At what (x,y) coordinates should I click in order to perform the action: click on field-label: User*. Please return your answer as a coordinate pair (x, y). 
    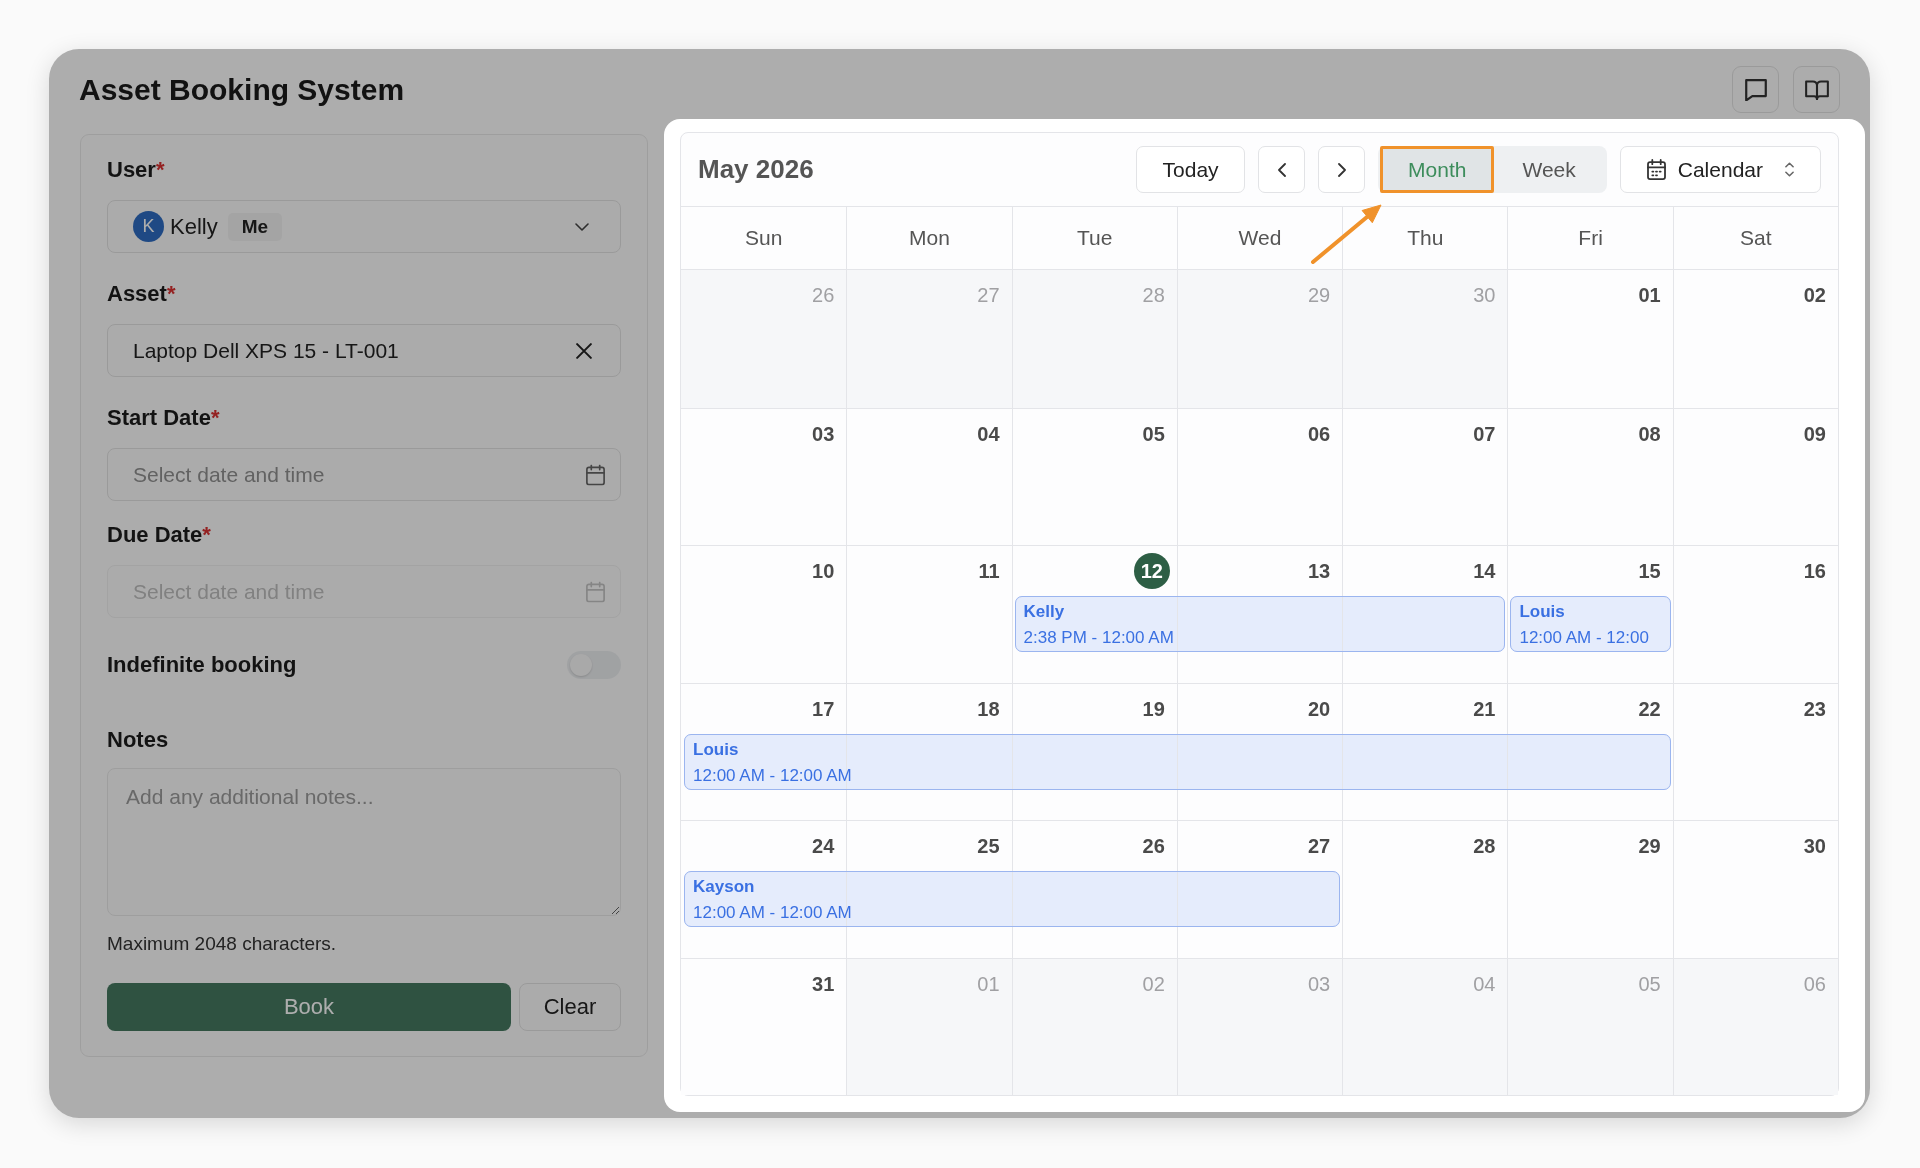
    Looking at the image, I should click on (136, 170).